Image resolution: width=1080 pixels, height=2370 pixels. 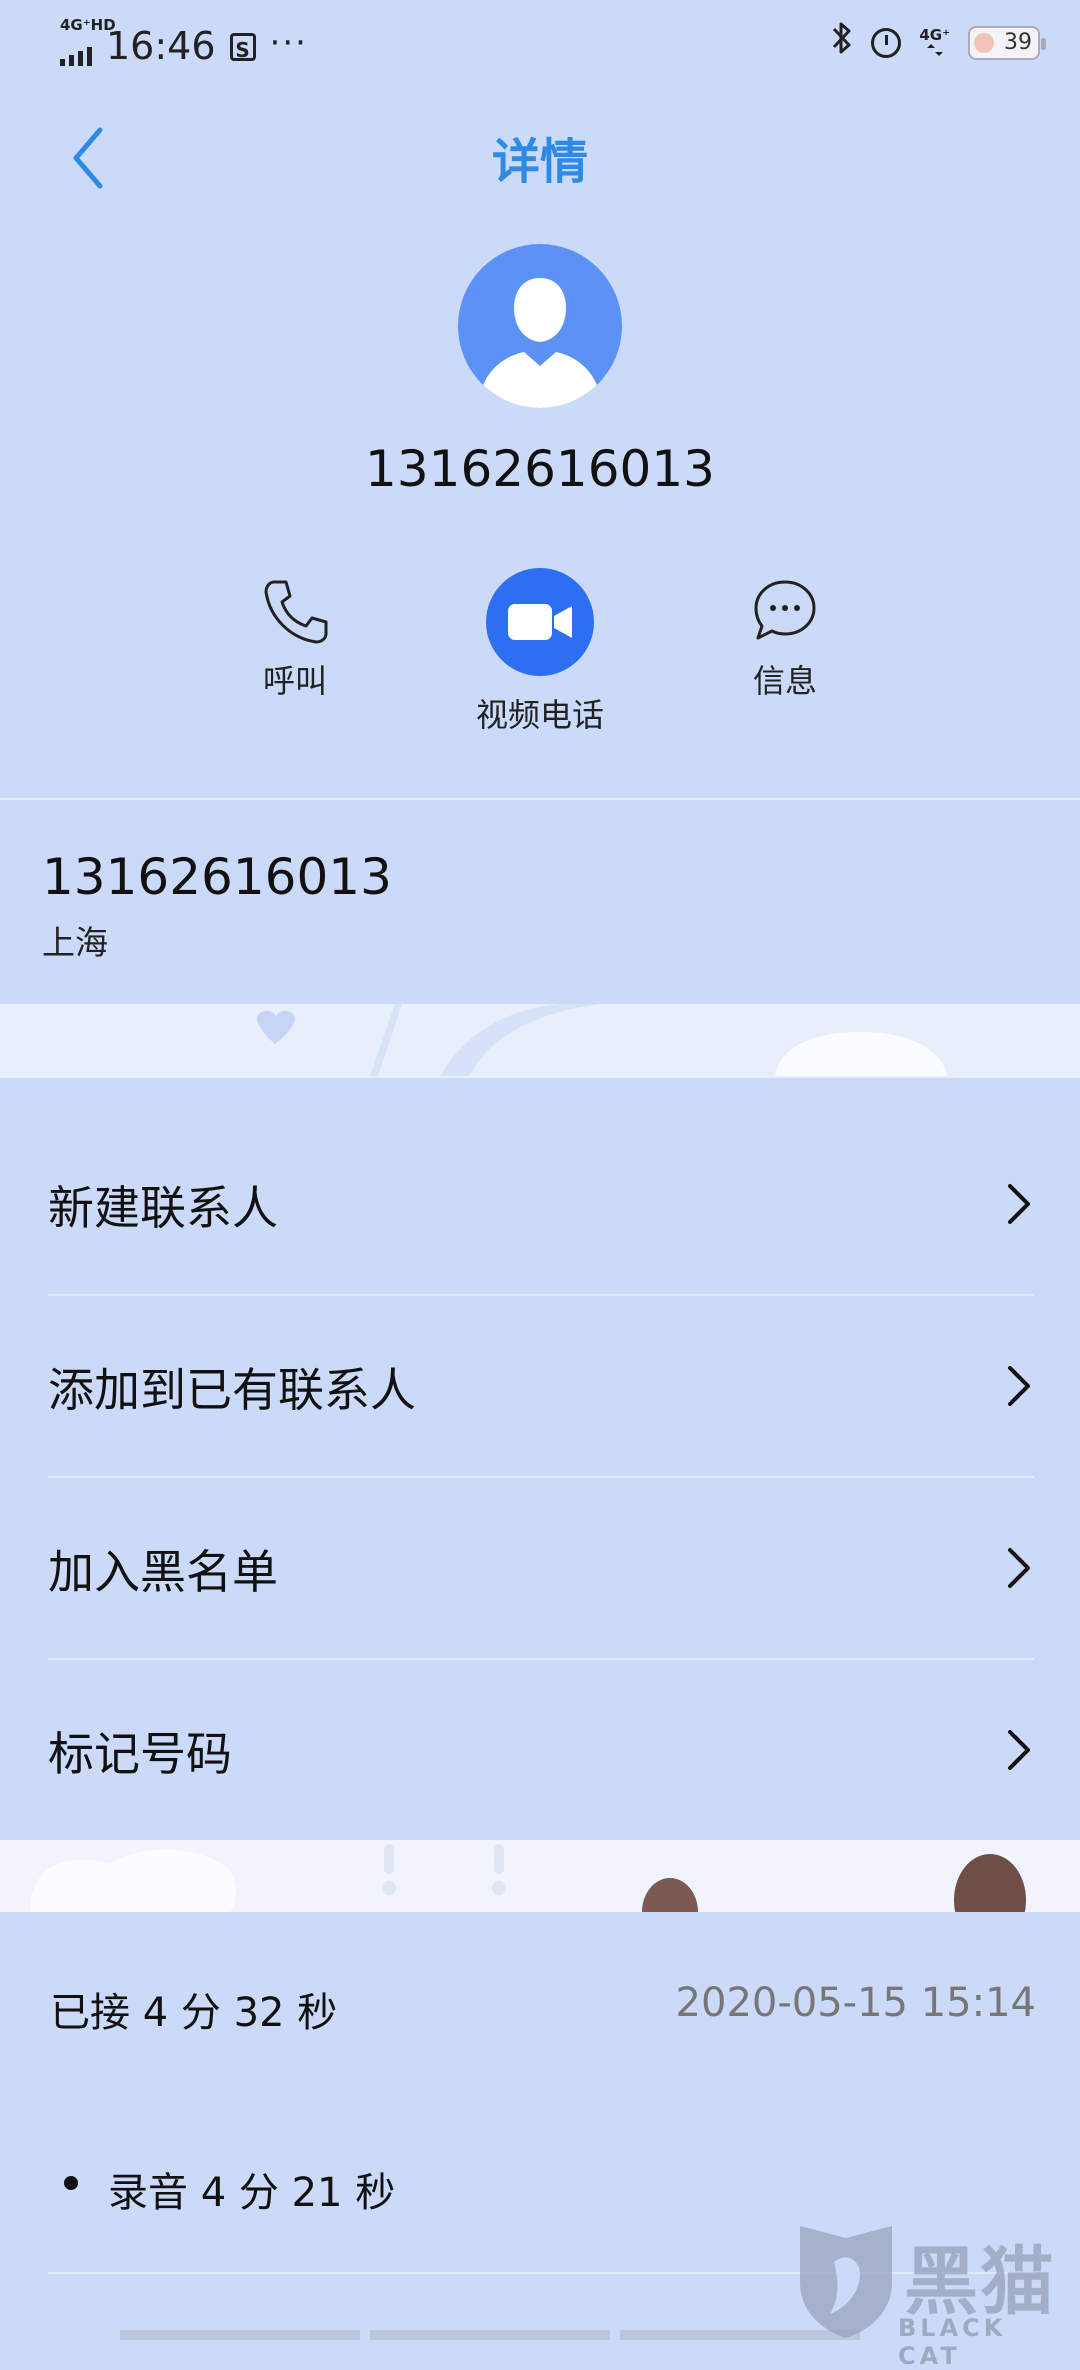 I want to click on video-camera-icon, so click(x=540, y=622).